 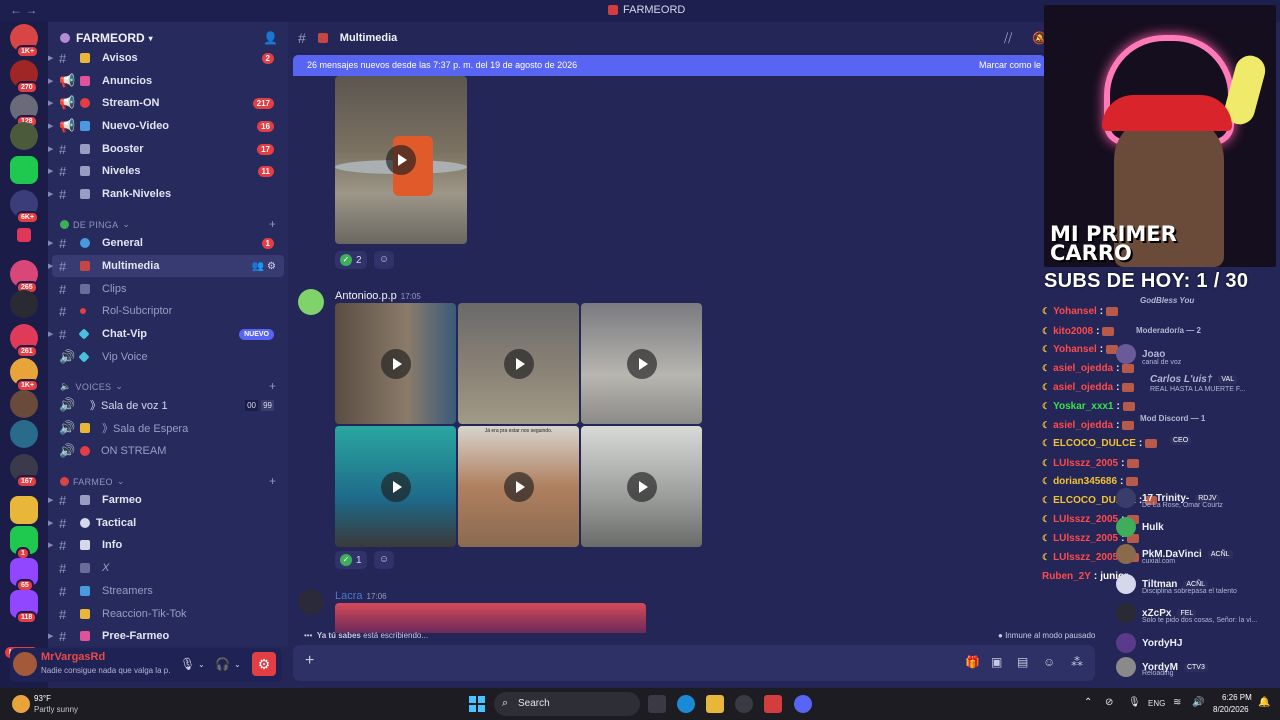 I want to click on sticker-icon: ▤, so click(x=1022, y=662).